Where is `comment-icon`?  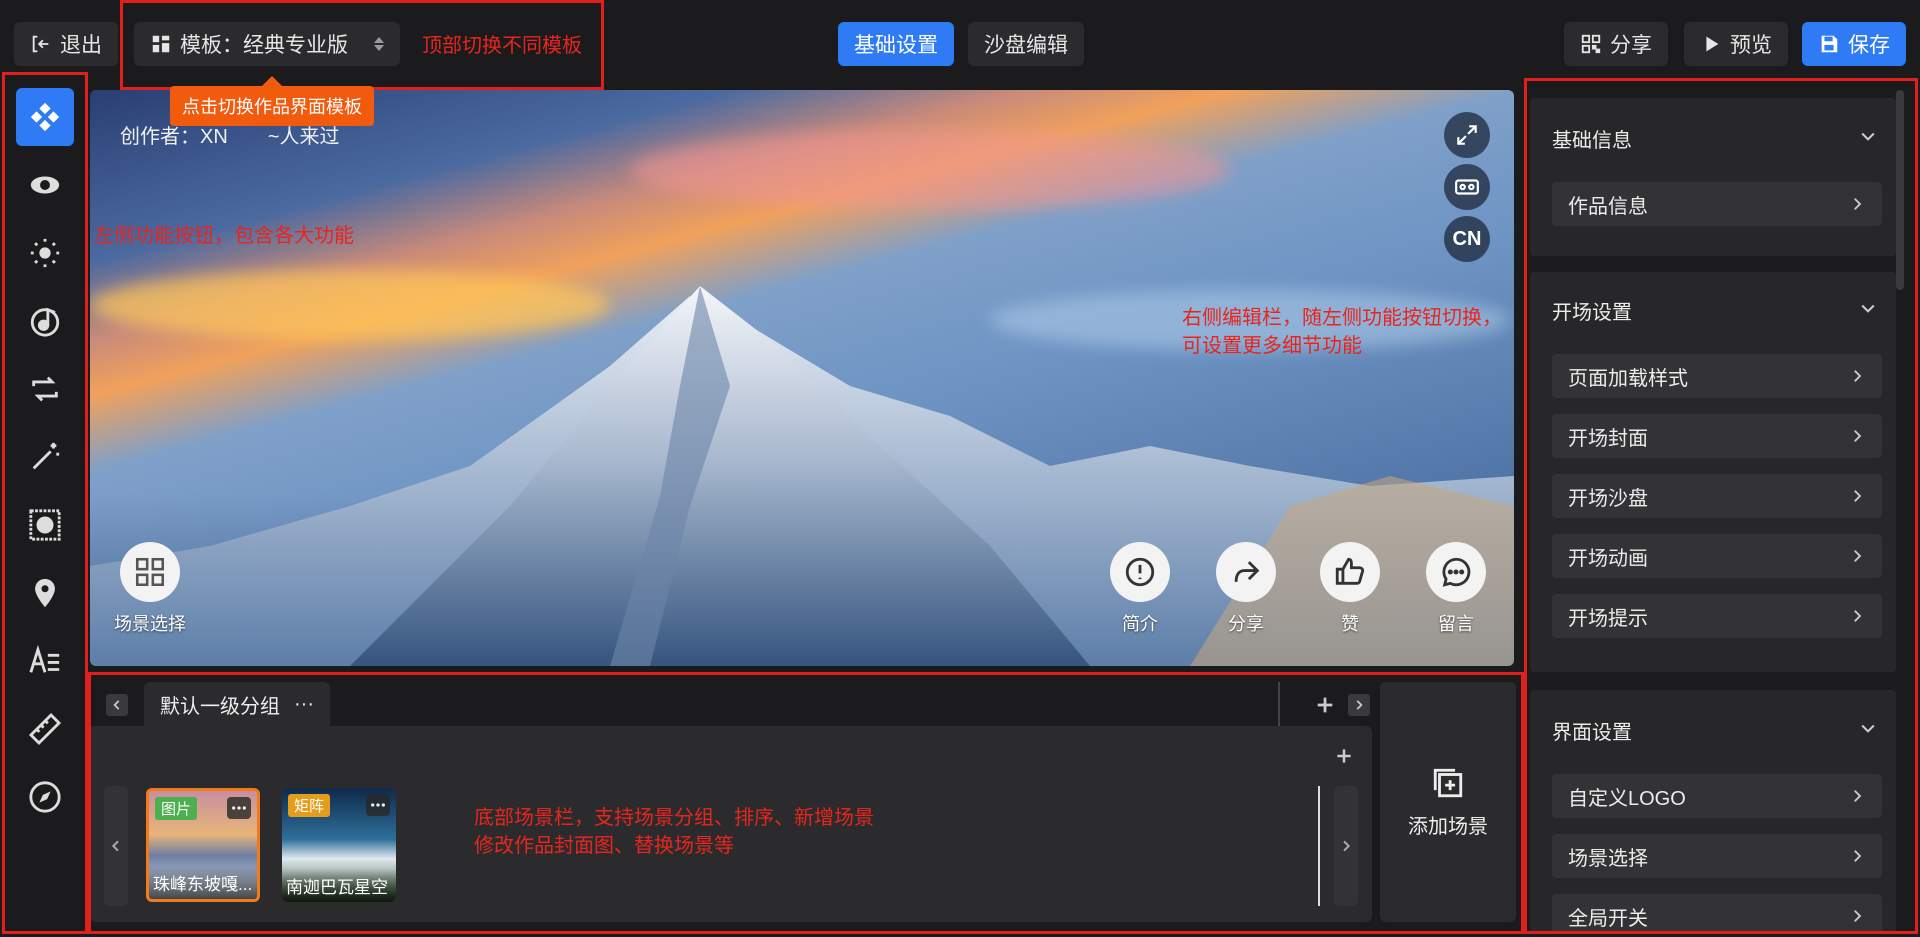
comment-icon is located at coordinates (1456, 572).